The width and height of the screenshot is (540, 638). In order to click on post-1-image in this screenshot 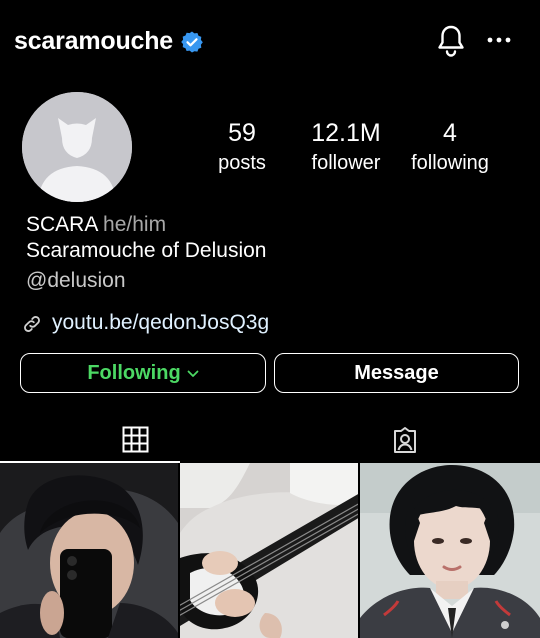, I will do `click(89, 550)`.